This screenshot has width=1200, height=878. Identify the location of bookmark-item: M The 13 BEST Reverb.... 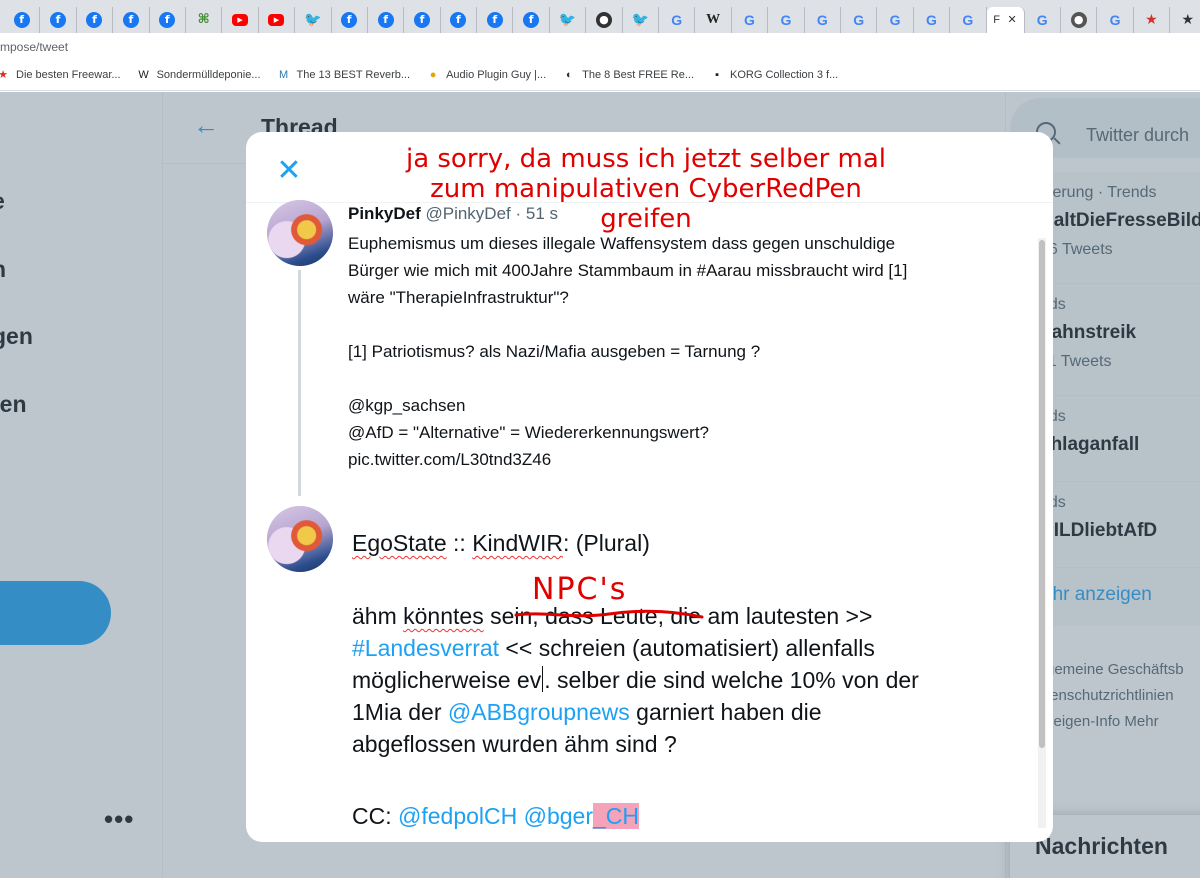
(343, 75).